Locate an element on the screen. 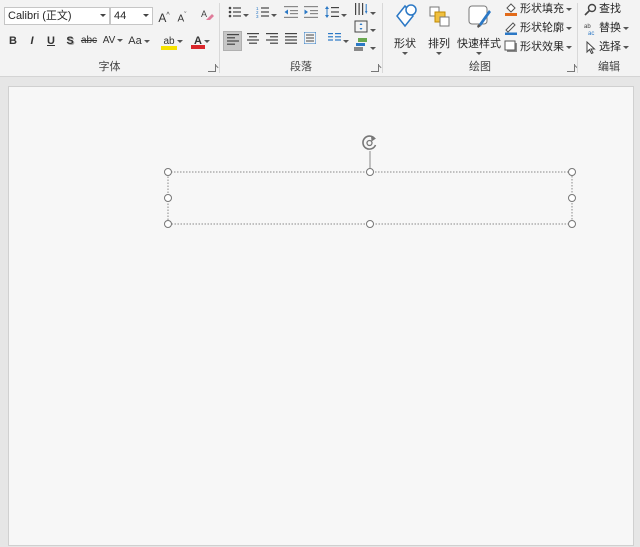 The image size is (640, 547). smartart-icon is located at coordinates (360, 44).